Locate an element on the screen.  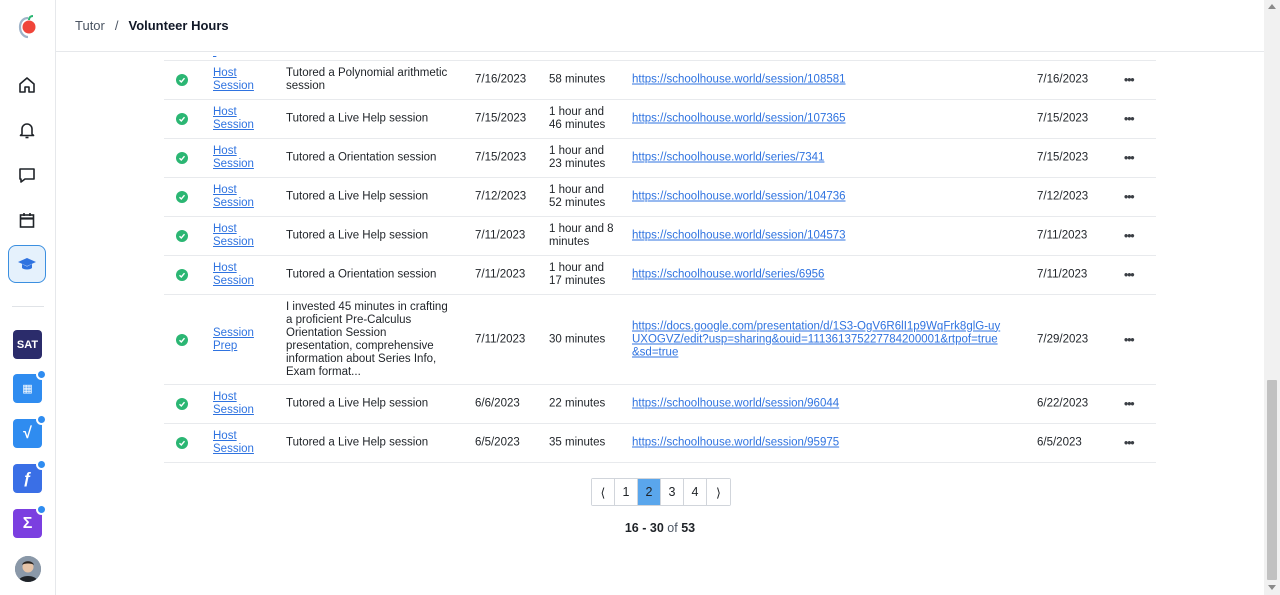
activity-duration: 1 hour and 8 minutes is located at coordinates (581, 235).